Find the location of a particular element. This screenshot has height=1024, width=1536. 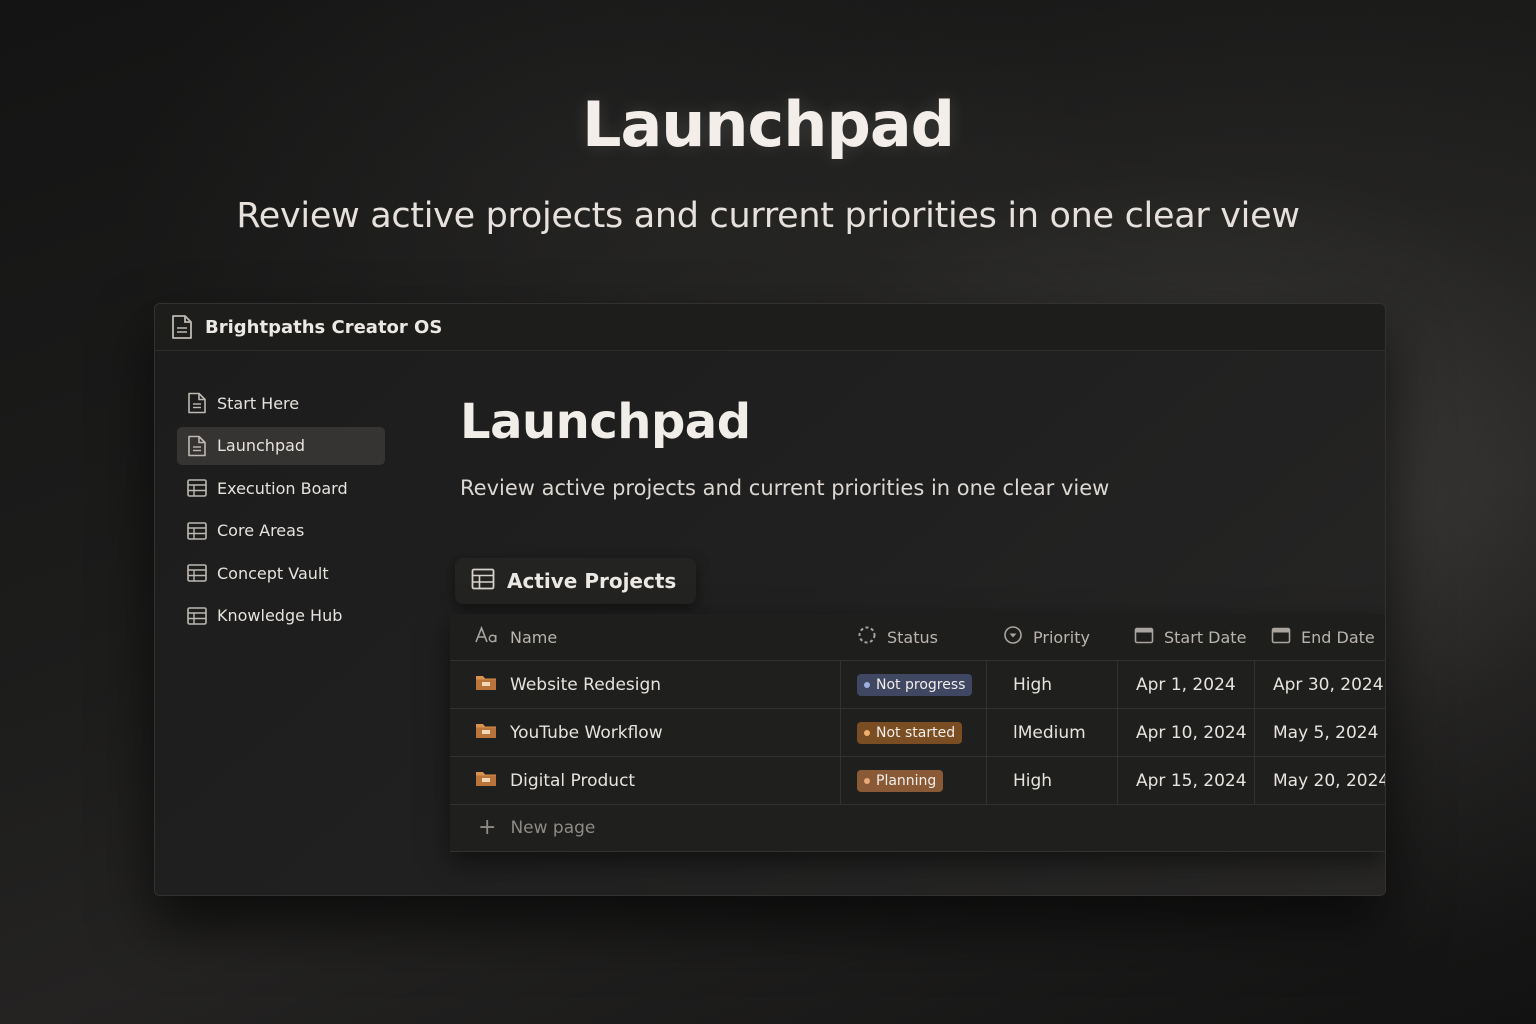

column-header-status: Status is located at coordinates (914, 637).